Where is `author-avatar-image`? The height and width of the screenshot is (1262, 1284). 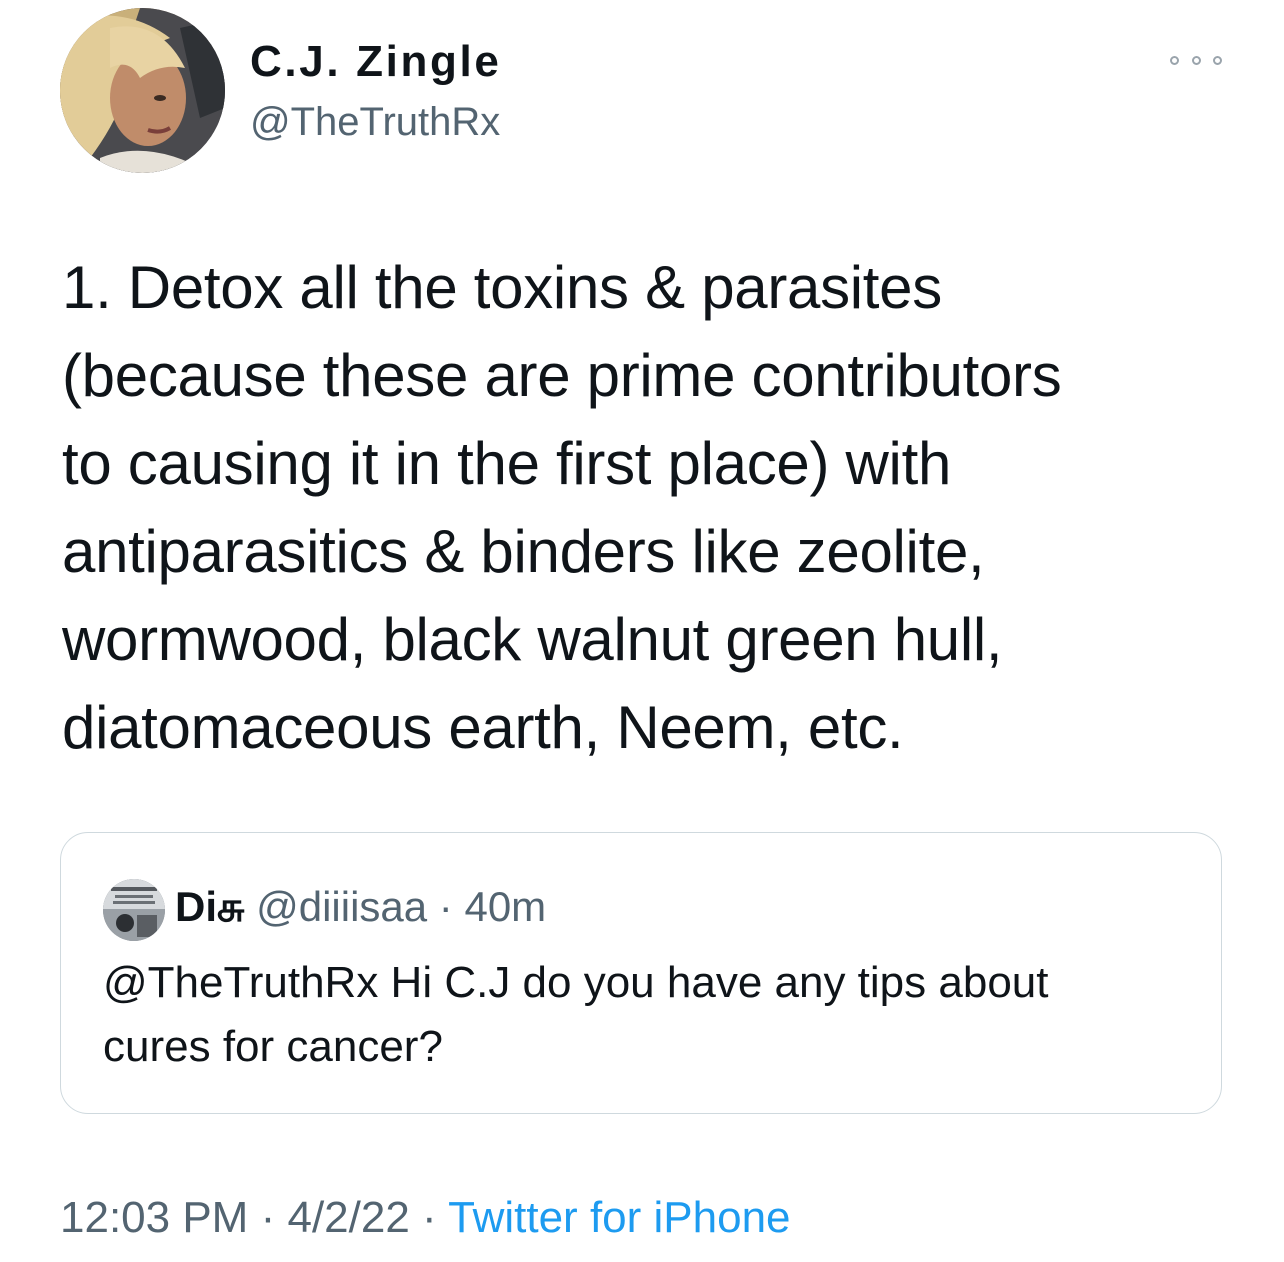 author-avatar-image is located at coordinates (142, 90).